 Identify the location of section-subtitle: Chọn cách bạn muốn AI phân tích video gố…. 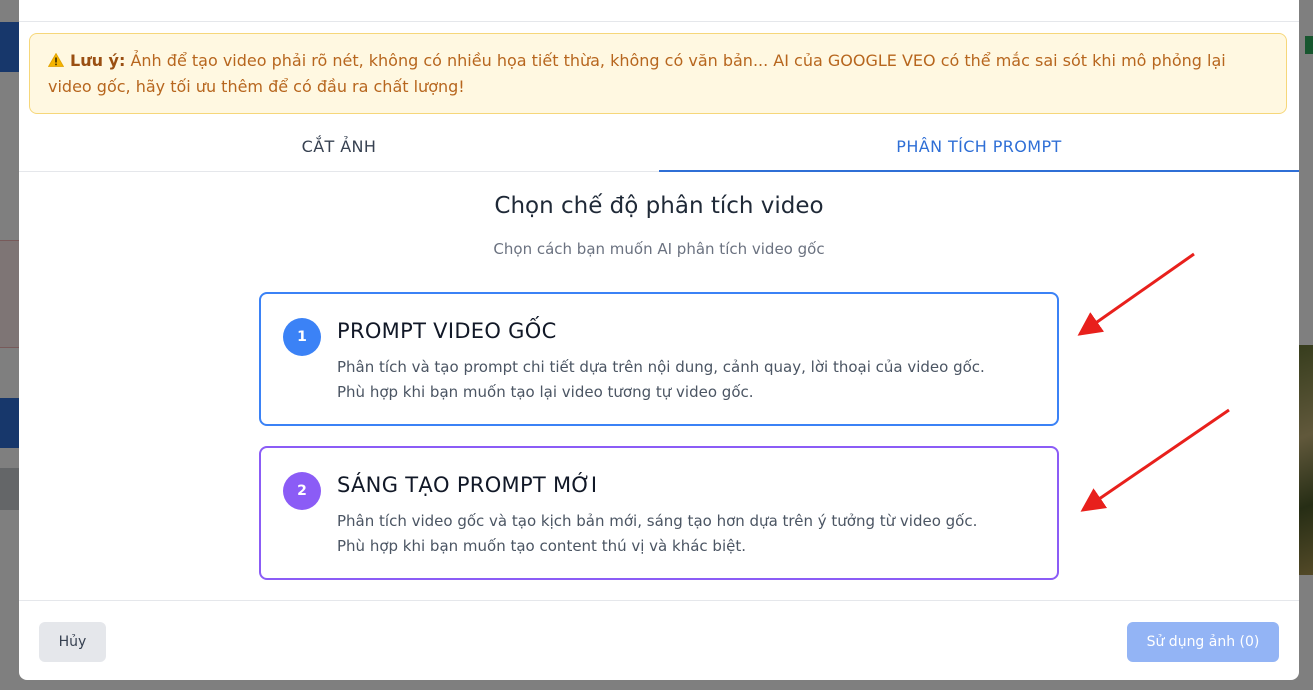
(659, 249).